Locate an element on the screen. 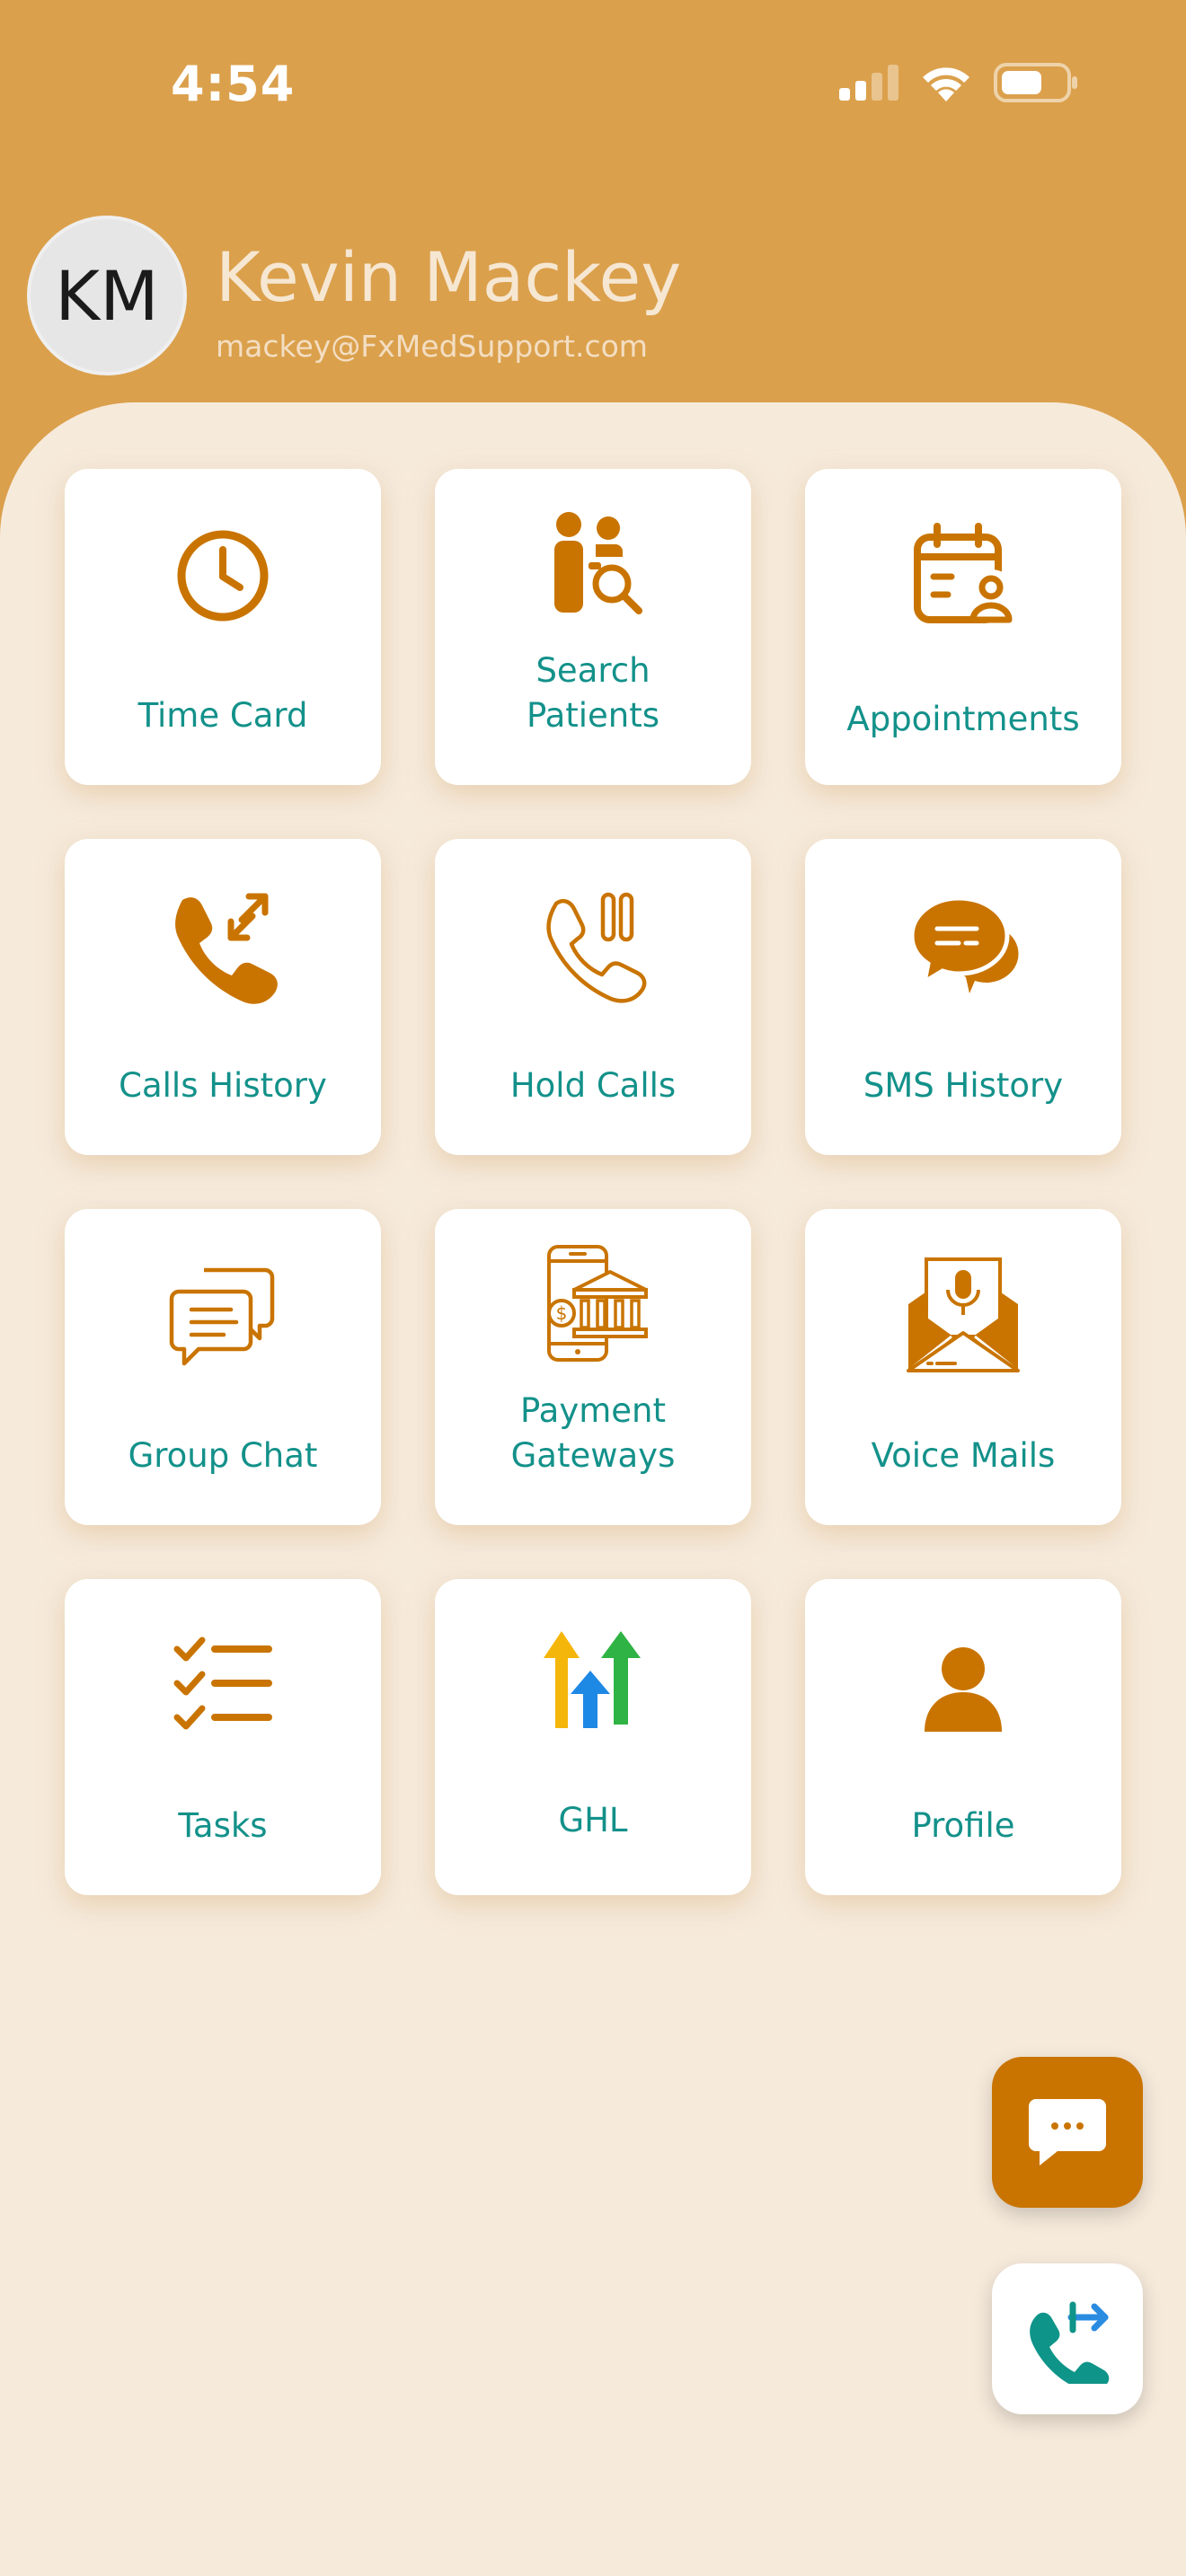 This screenshot has width=1186, height=2576. tile-calls-history: Calls History is located at coordinates (223, 997).